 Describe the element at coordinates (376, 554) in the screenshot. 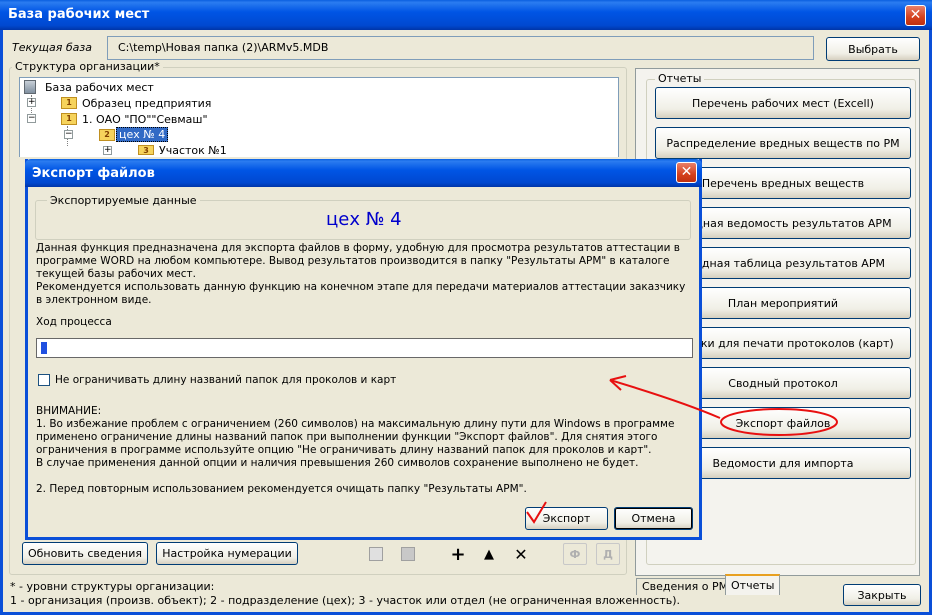

I see `copy-icon` at that location.